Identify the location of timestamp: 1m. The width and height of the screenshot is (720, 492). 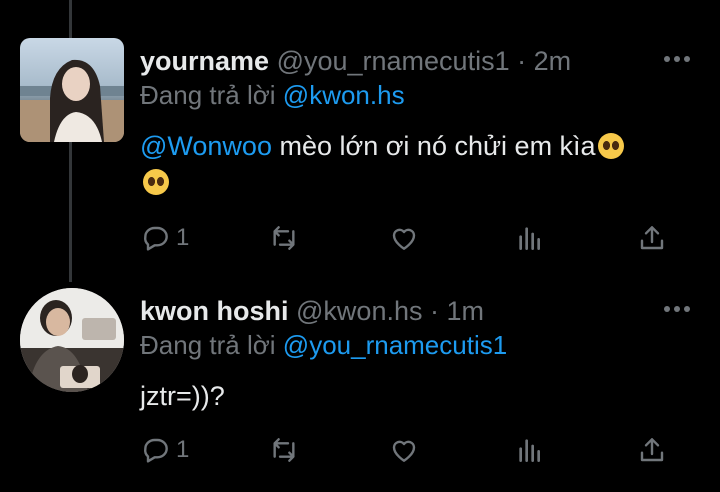
(466, 311).